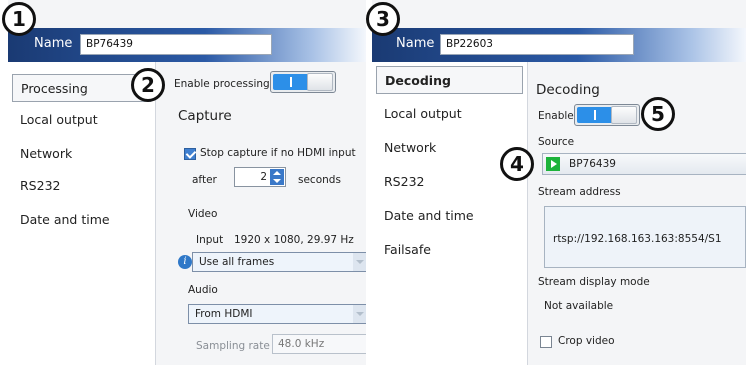 The width and height of the screenshot is (746, 365). What do you see at coordinates (294, 240) in the screenshot?
I see `input-value: 1920 x 1080, 29.97 Hz` at bounding box center [294, 240].